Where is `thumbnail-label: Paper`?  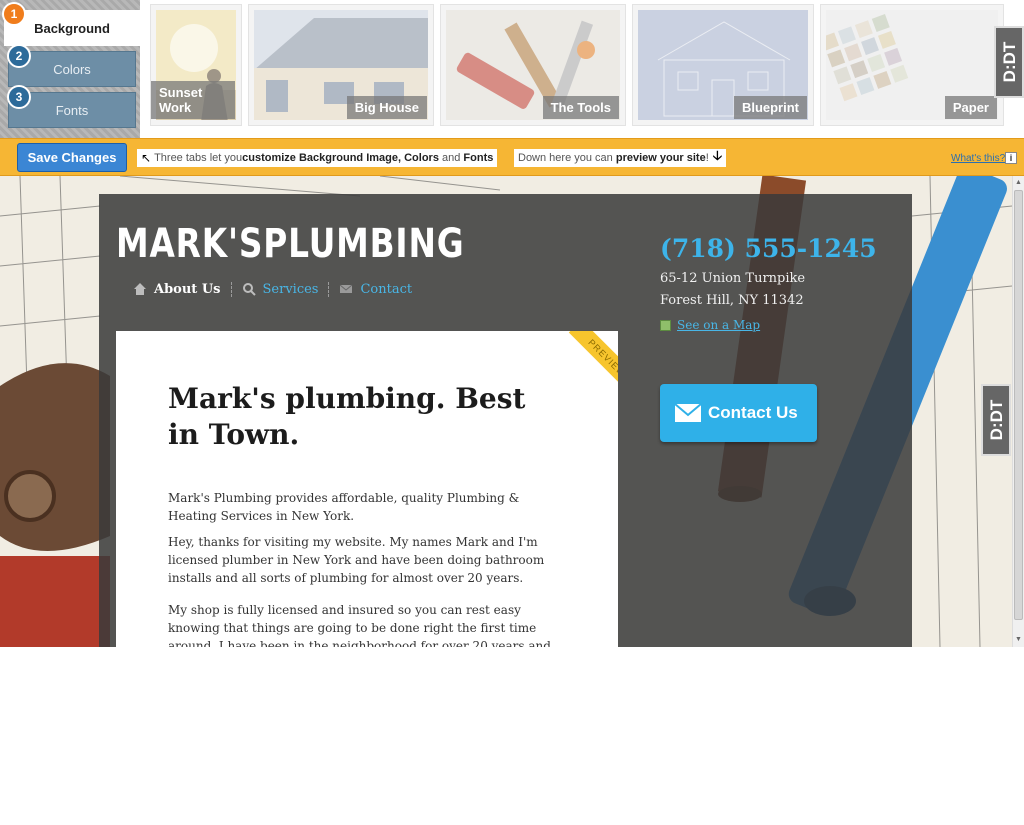
thumbnail-label: Paper is located at coordinates (970, 107).